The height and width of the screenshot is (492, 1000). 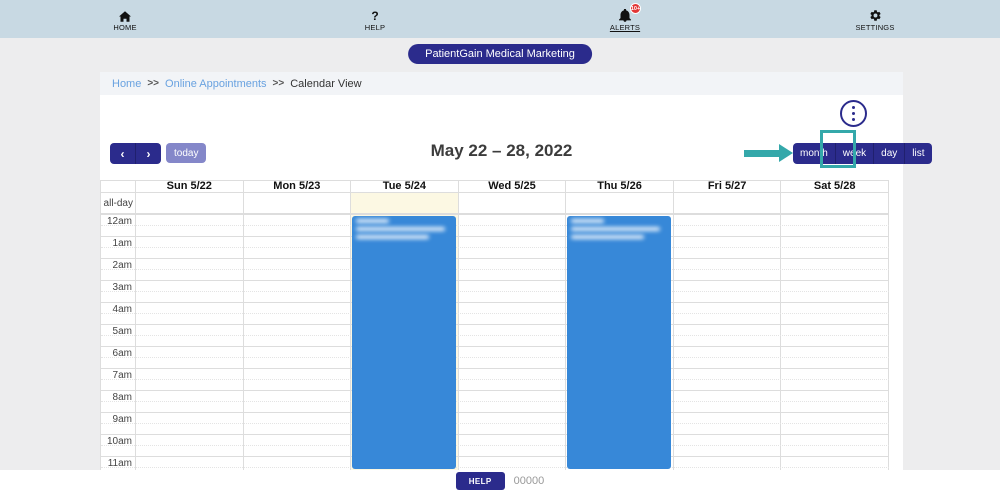 What do you see at coordinates (620, 203) in the screenshot?
I see `all-day-cell-thu` at bounding box center [620, 203].